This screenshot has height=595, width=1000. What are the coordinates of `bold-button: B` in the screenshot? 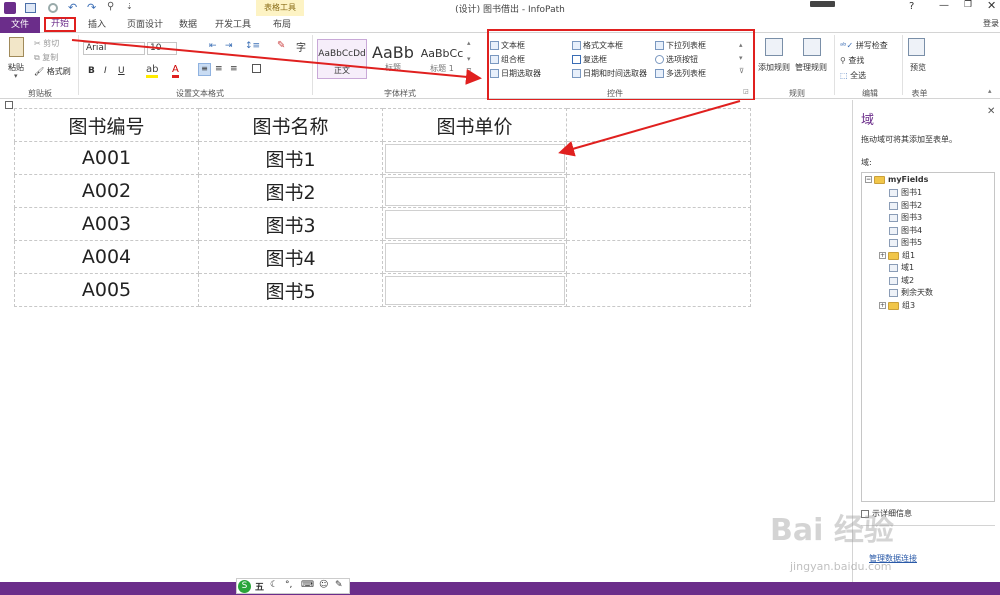 It's located at (91, 71).